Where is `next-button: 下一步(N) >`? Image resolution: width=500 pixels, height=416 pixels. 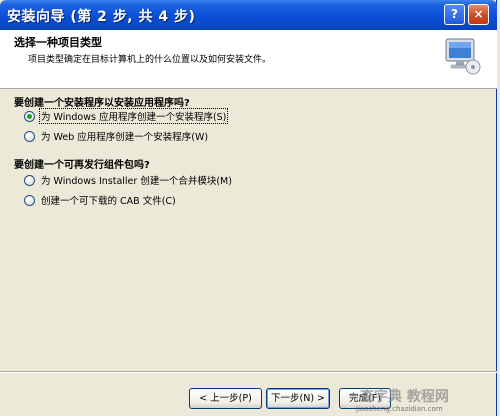 next-button: 下一步(N) > is located at coordinates (298, 398).